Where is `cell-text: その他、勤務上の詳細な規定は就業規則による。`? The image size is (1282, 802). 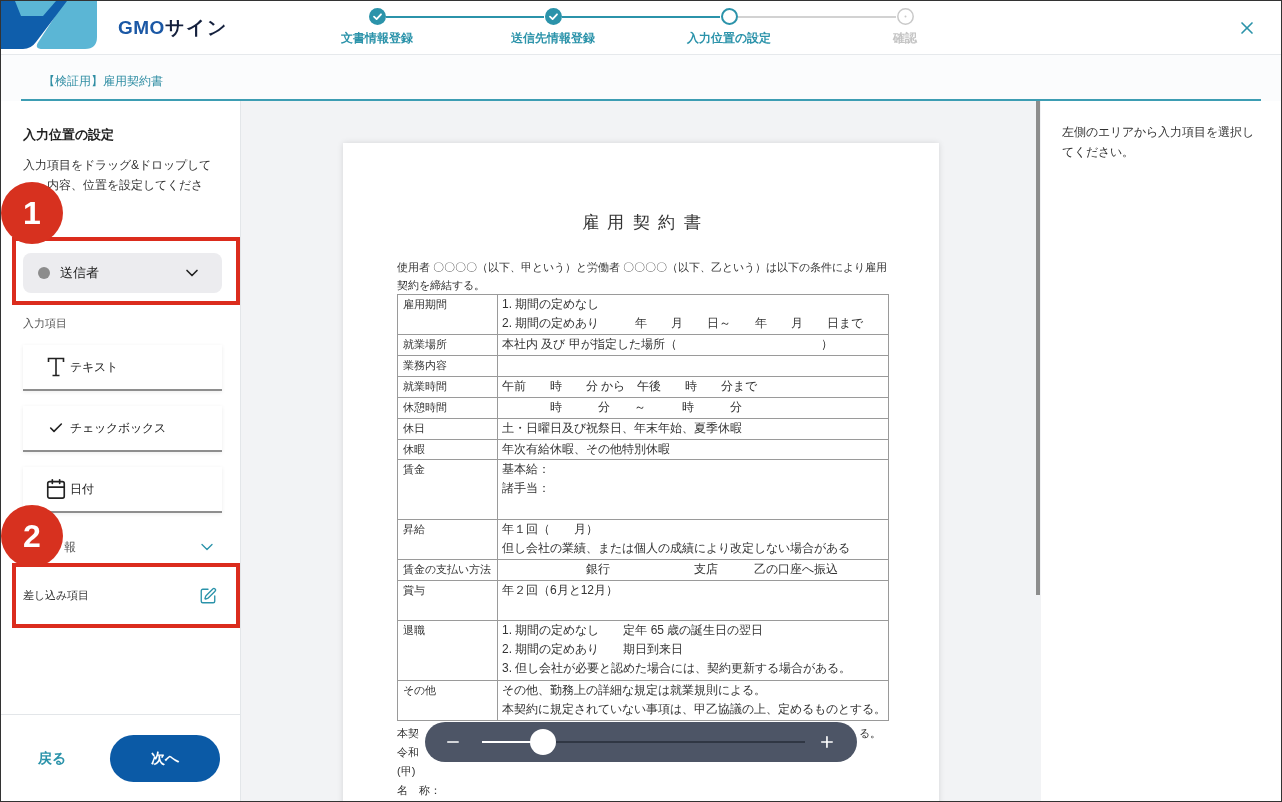
cell-text: その他、勤務上の詳細な規定は就業規則による。 is located at coordinates (634, 690).